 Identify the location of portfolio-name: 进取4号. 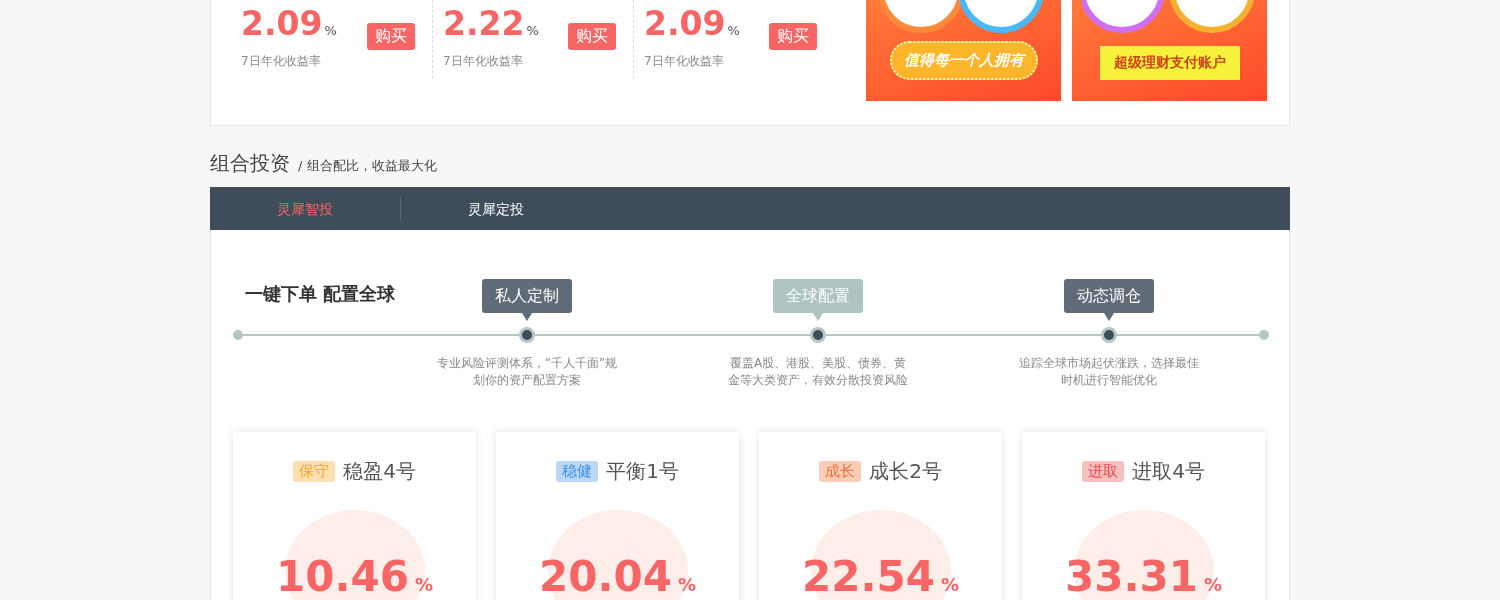
(1168, 471).